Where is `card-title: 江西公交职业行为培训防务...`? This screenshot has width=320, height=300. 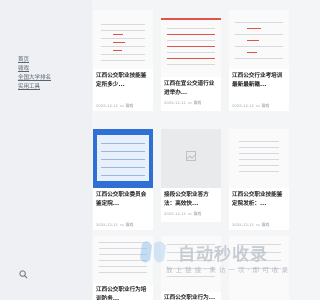 card-title: 江西公交职业行为培训防务... is located at coordinates (123, 293).